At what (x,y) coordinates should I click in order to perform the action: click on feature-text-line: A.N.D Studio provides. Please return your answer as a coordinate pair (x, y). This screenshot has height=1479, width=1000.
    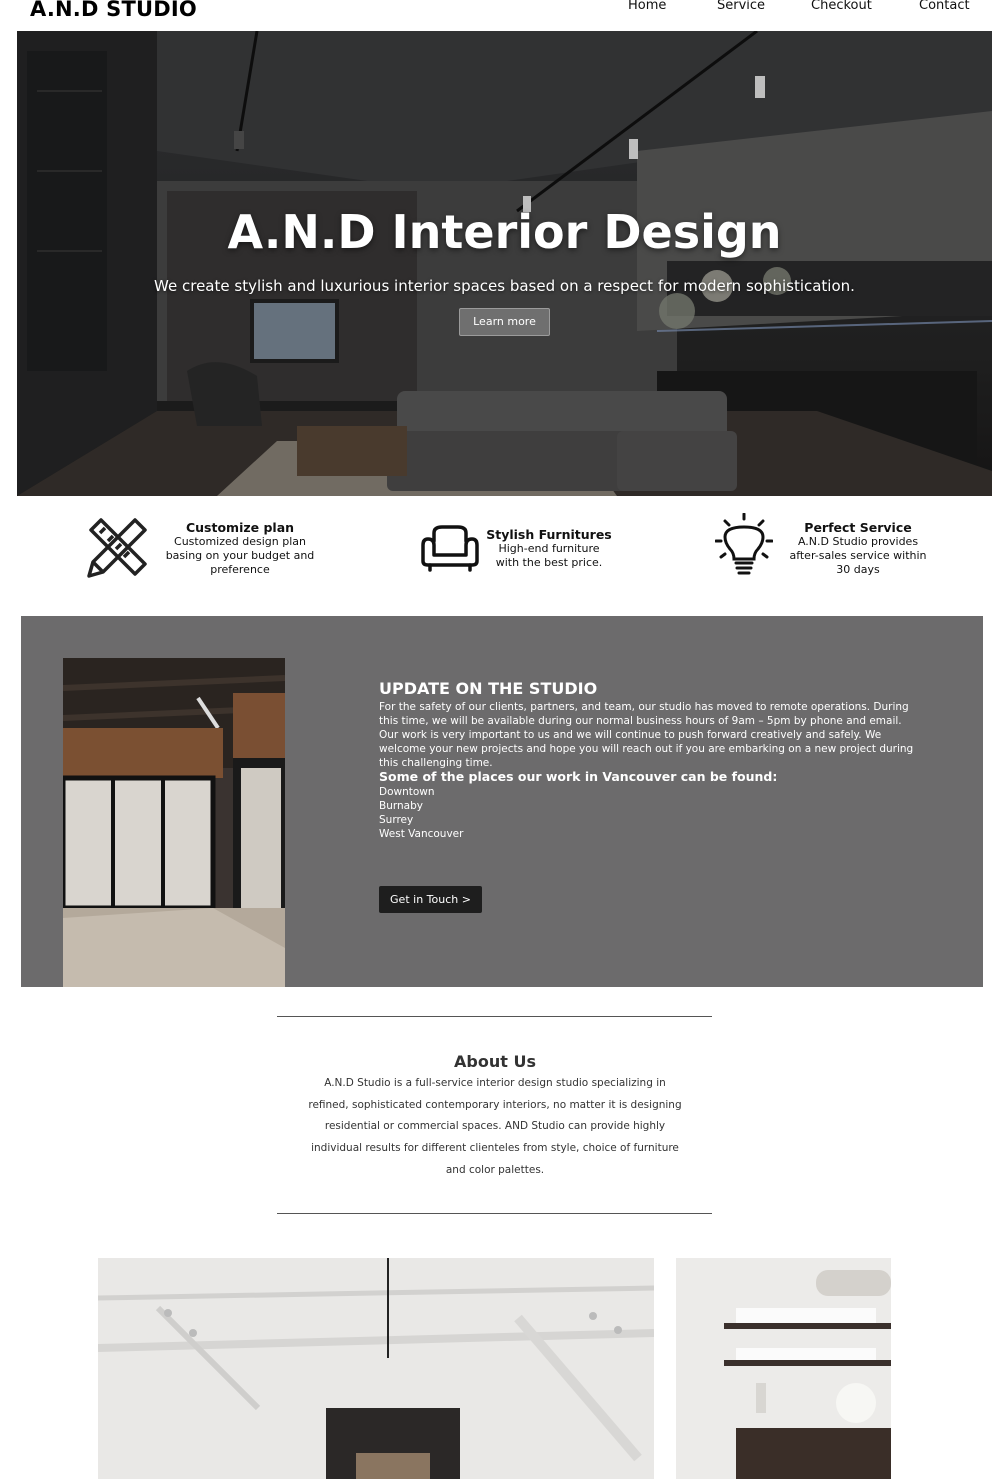
    Looking at the image, I should click on (858, 541).